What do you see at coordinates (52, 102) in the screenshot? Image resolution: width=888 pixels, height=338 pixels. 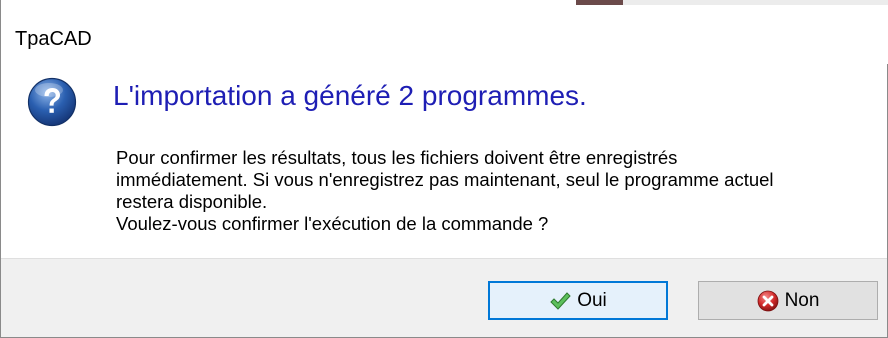 I see `question-icon` at bounding box center [52, 102].